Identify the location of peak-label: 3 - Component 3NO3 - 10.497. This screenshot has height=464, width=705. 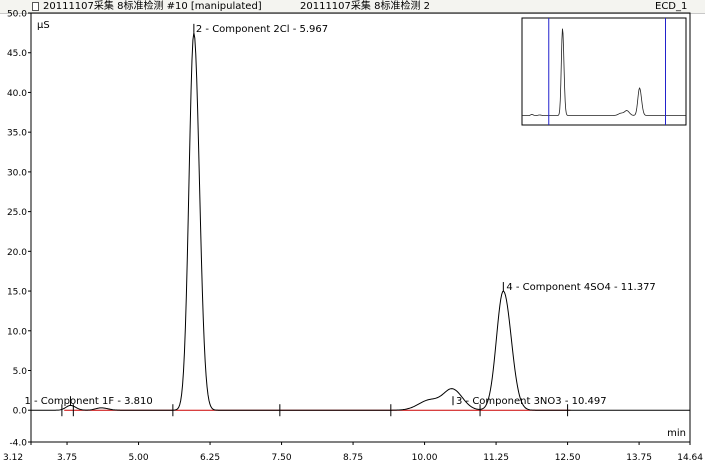
(531, 401).